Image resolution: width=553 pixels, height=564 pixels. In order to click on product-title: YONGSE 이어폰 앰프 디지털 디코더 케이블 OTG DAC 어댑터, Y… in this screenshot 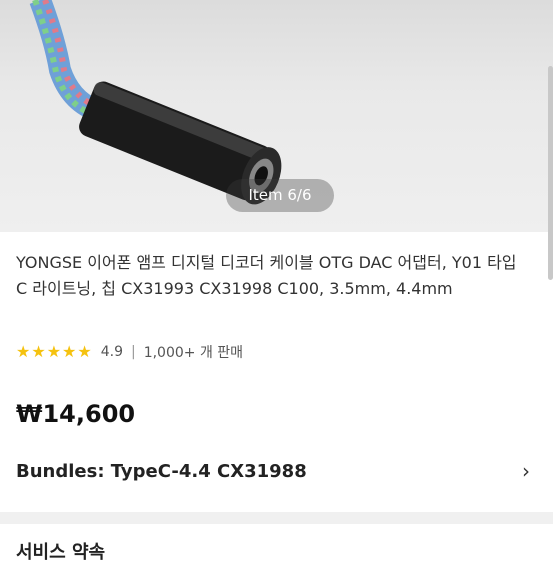, I will do `click(266, 275)`.